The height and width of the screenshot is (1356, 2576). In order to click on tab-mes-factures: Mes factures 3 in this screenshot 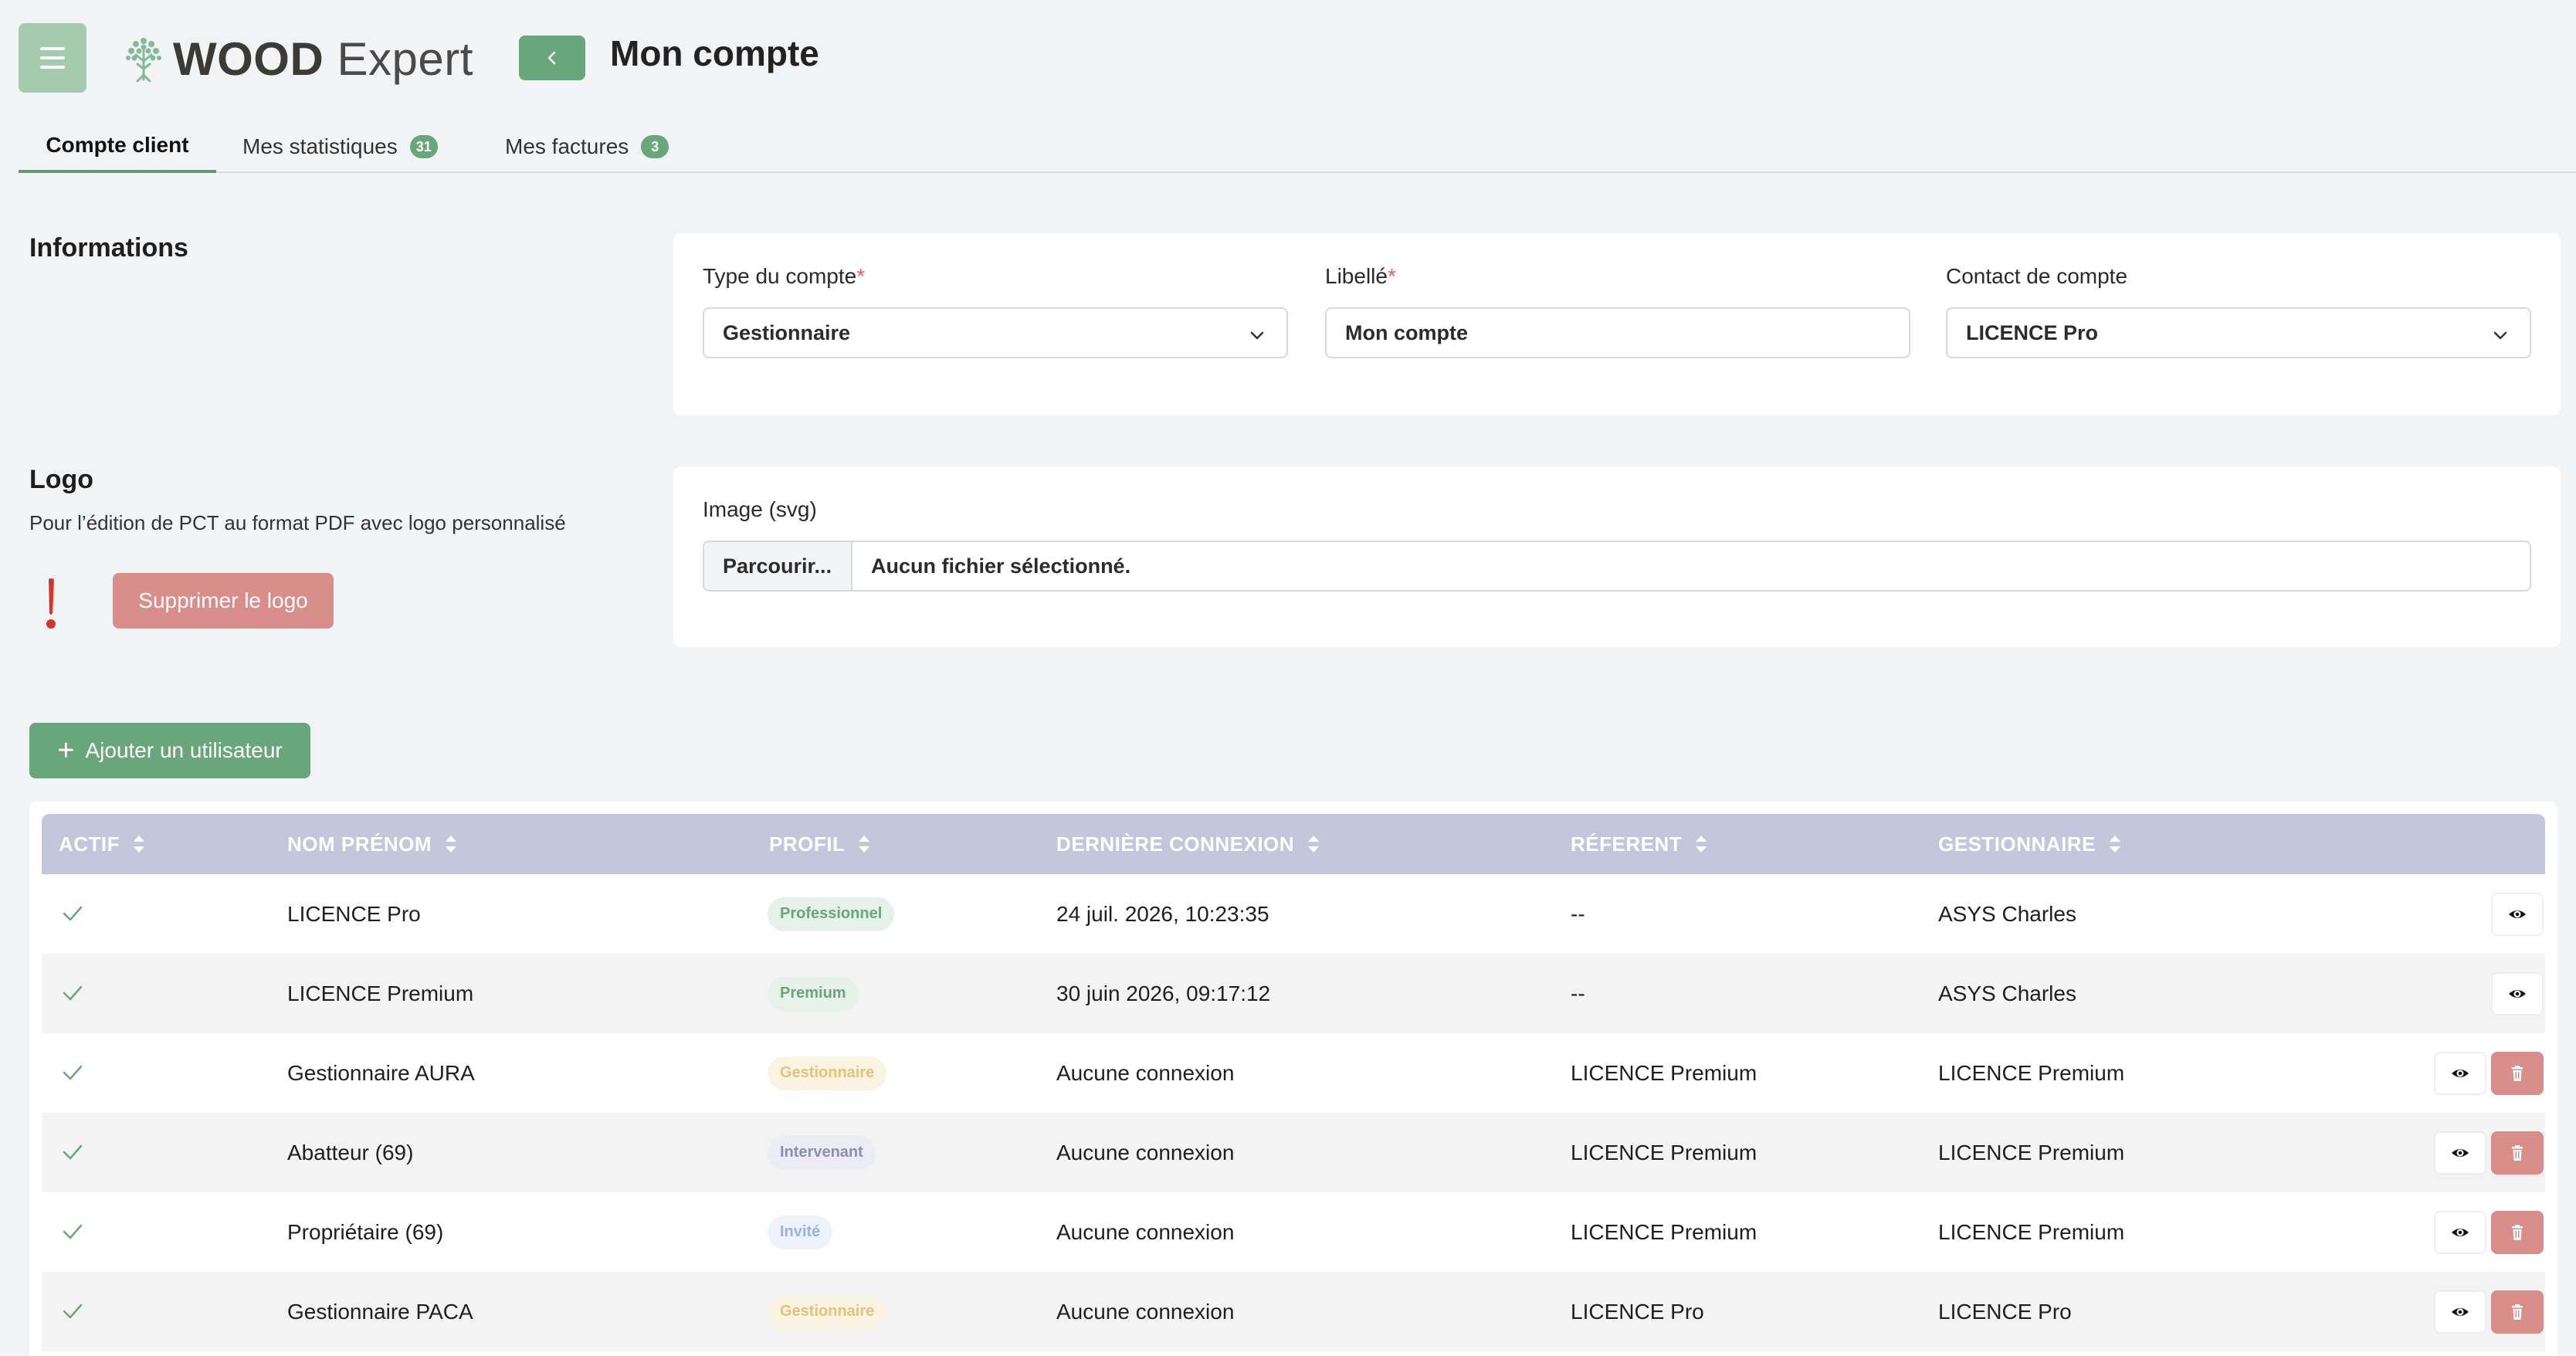, I will do `click(587, 146)`.